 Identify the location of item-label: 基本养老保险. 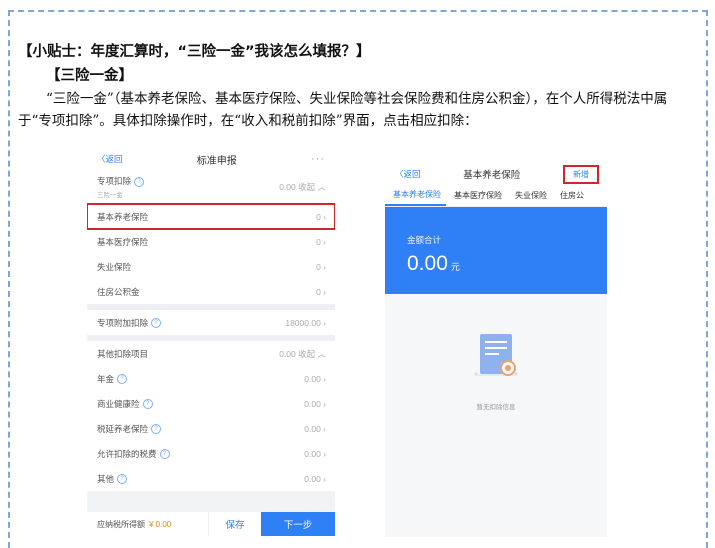
(123, 216).